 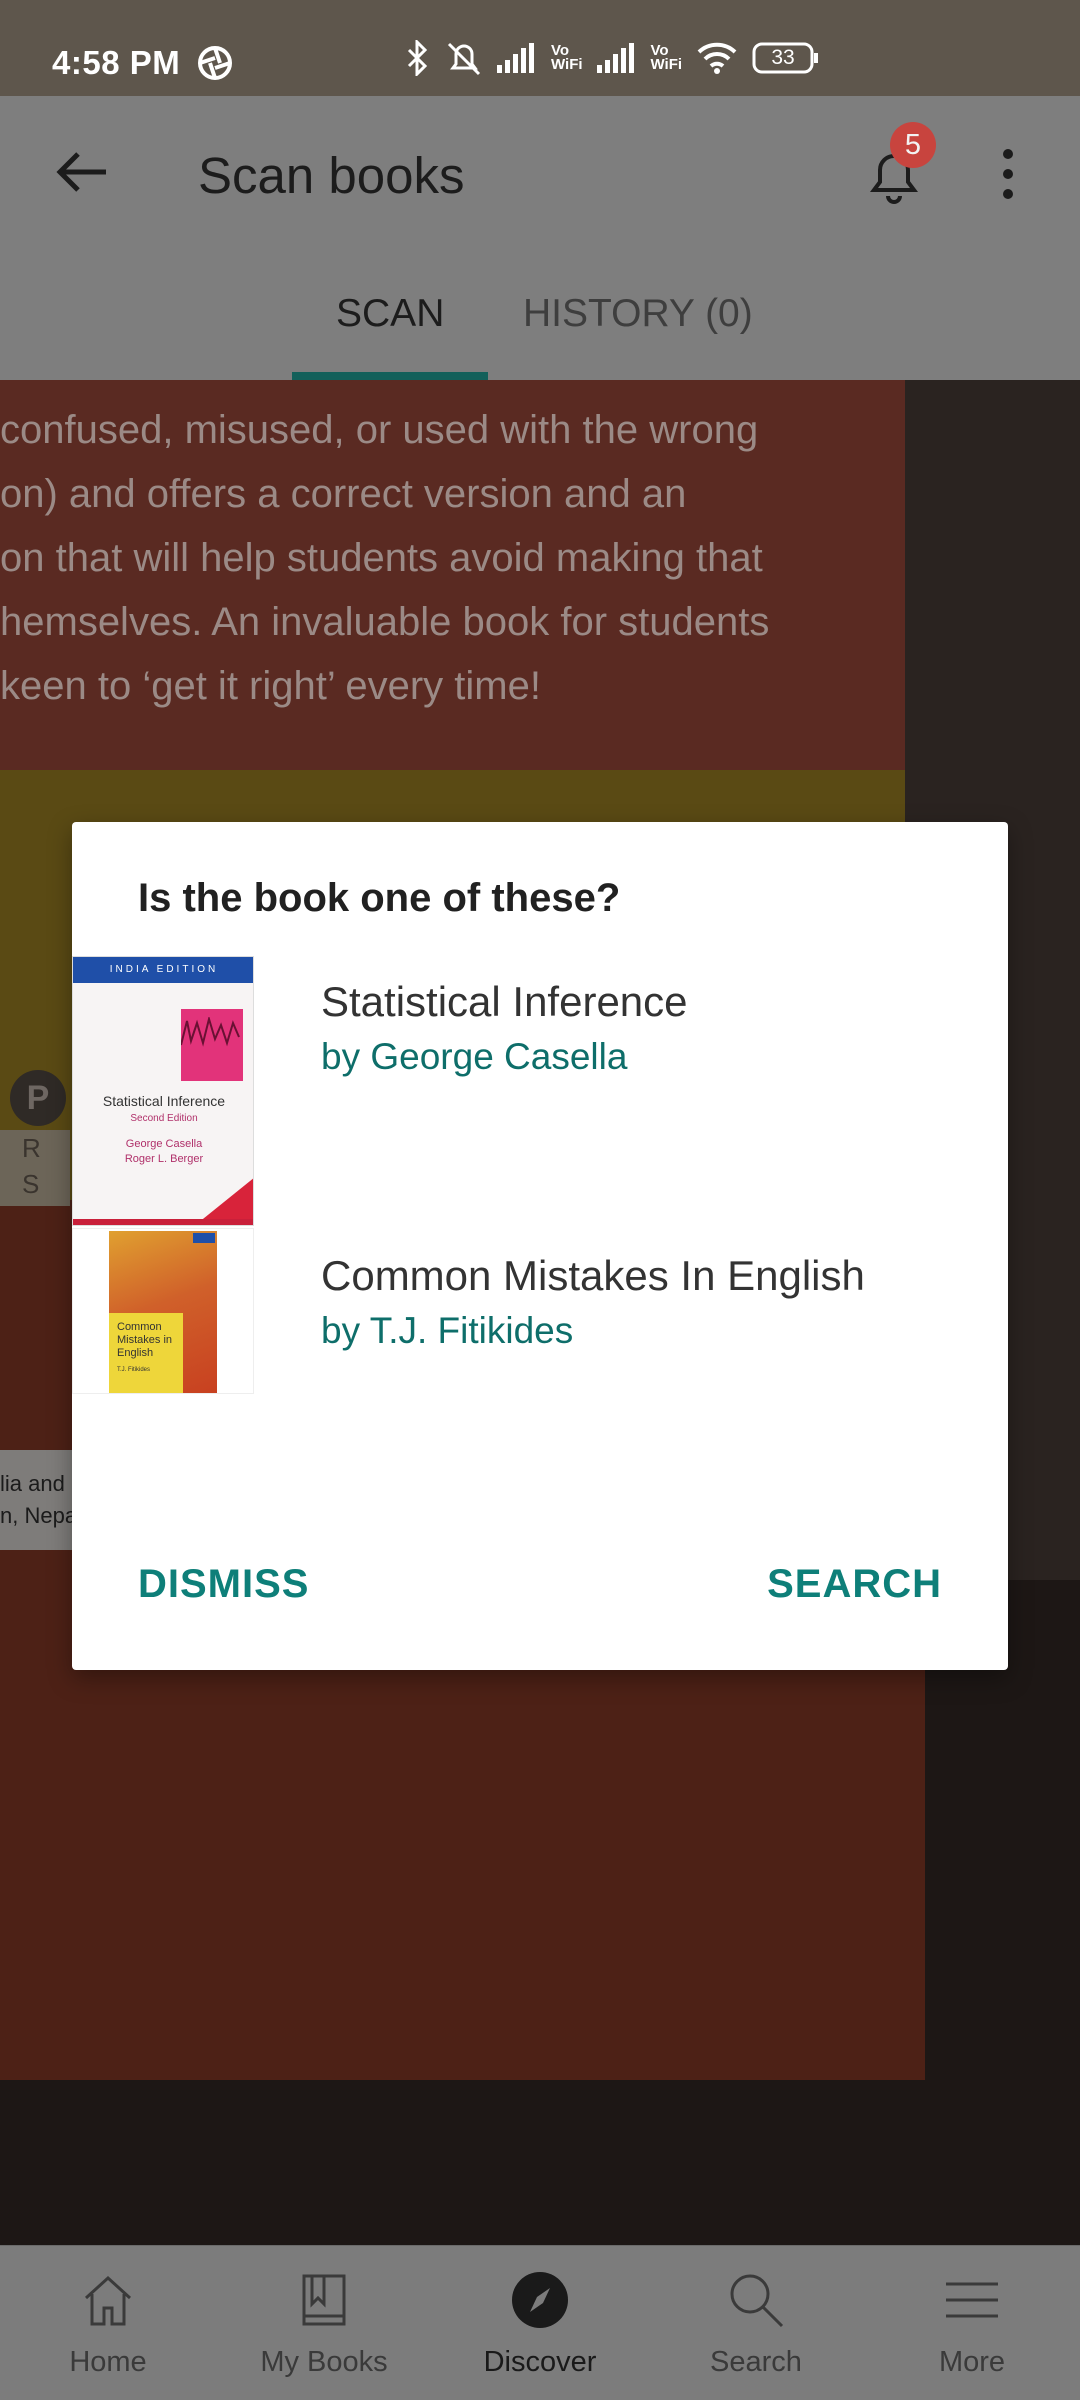 I want to click on cover-banner: INDIA EDITION, so click(x=163, y=970).